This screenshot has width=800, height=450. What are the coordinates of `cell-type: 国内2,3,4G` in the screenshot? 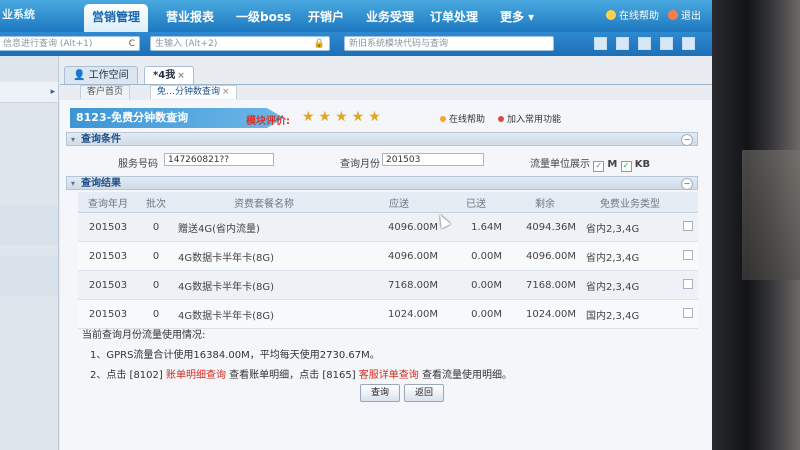 It's located at (630, 314).